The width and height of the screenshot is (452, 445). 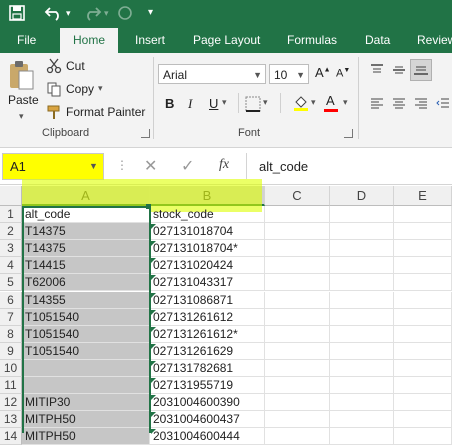 What do you see at coordinates (86, 403) in the screenshot?
I see `cell-a: MITIP30` at bounding box center [86, 403].